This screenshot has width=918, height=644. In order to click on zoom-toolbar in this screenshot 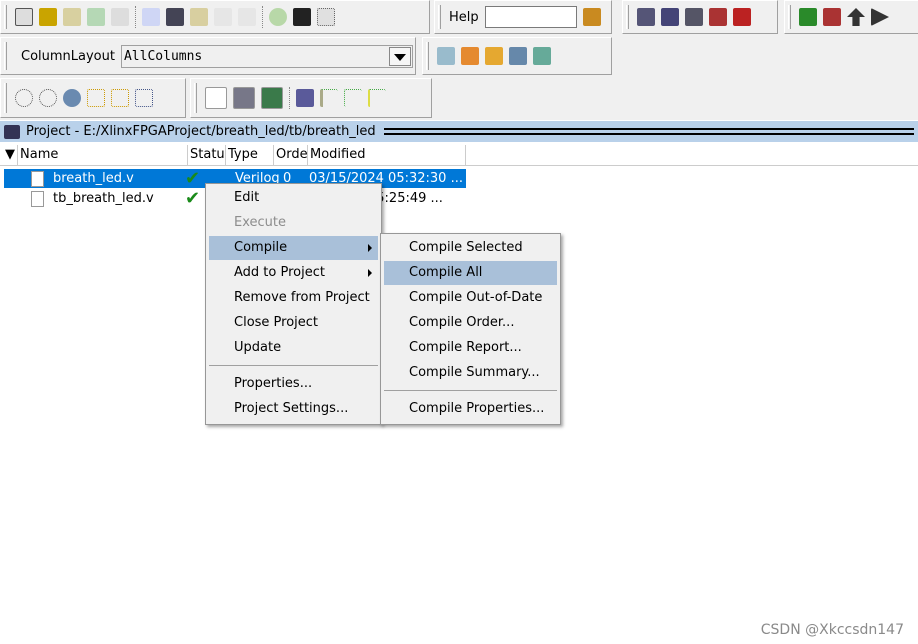, I will do `click(93, 98)`.